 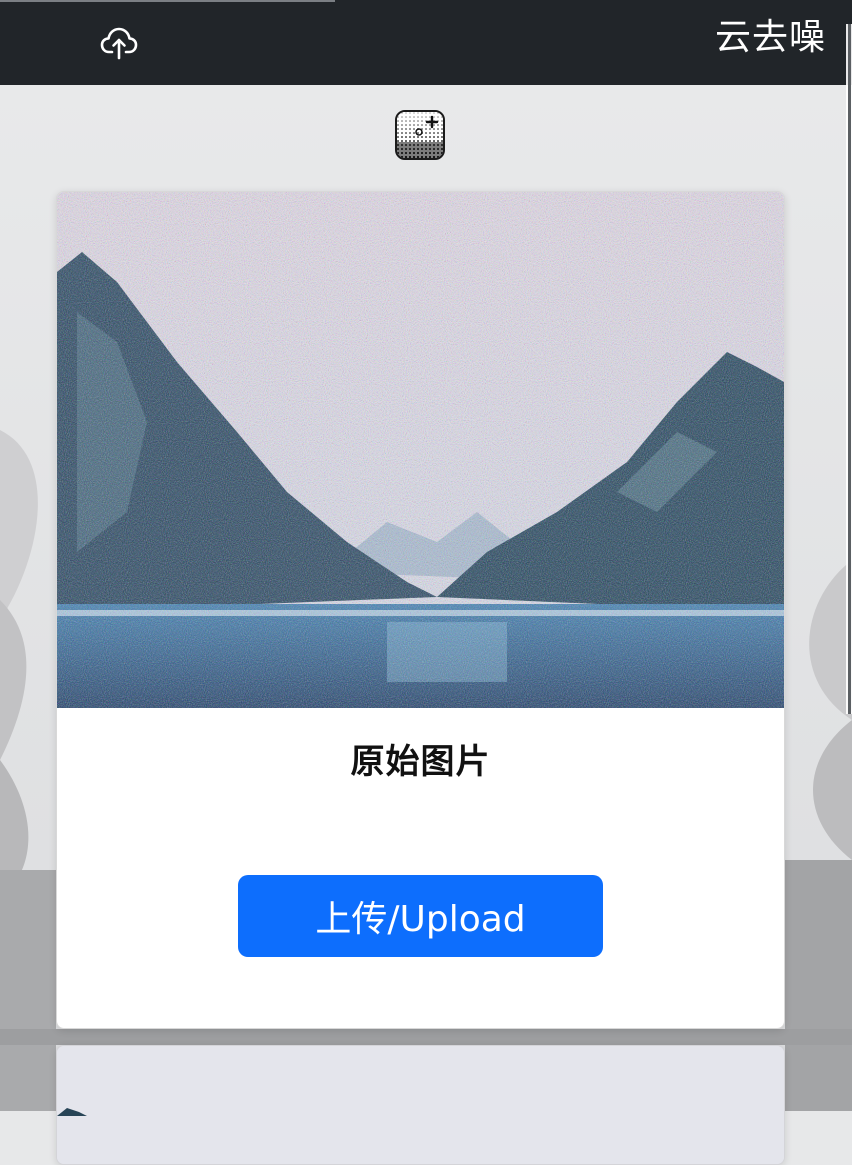 I want to click on original-image-title: 原始图片, so click(x=420, y=762).